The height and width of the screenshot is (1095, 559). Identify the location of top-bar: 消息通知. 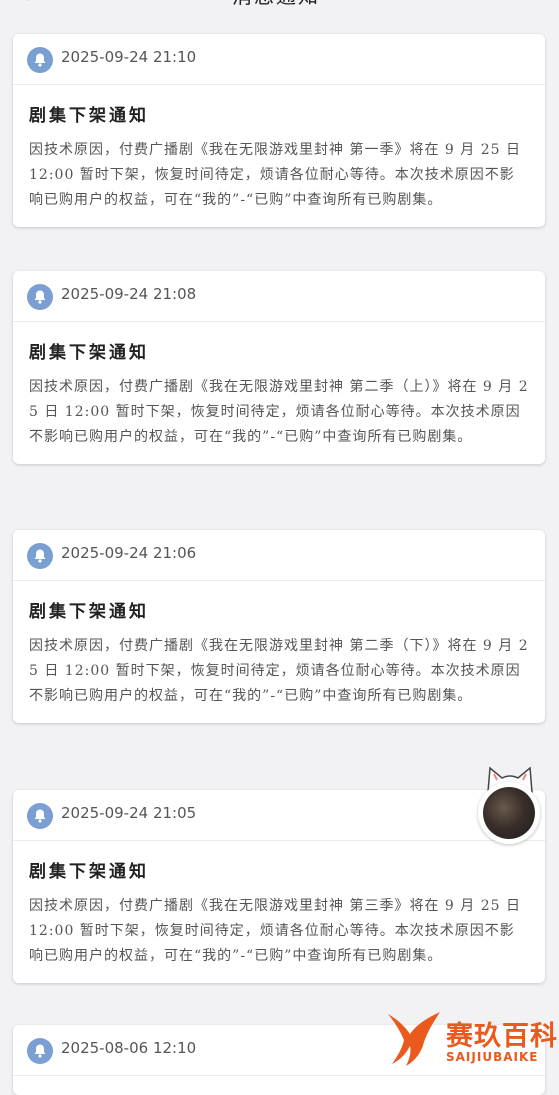
(279, 4).